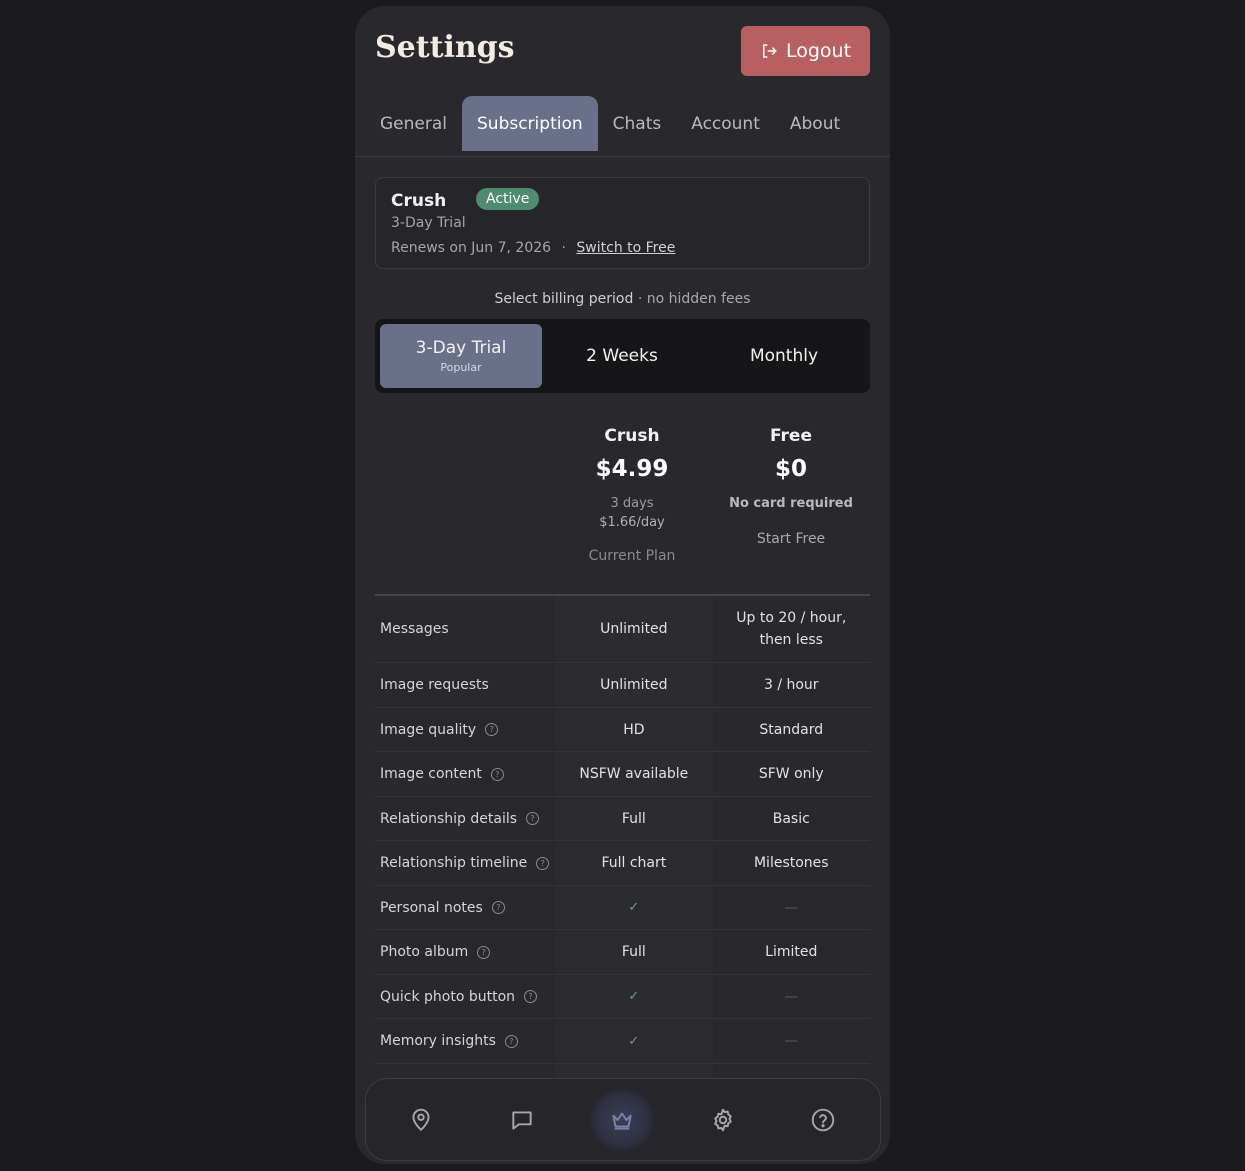 Image resolution: width=1245 pixels, height=1171 pixels. I want to click on plan-column-name: Crush, so click(632, 436).